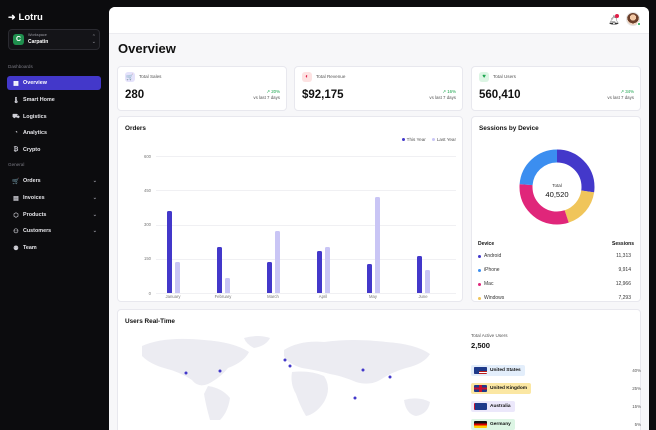  Describe the element at coordinates (202, 88) in the screenshot. I see `stat-card-total-sales: 🛒 Total Sales 280 ↗ 20% vs last 7 days` at that location.